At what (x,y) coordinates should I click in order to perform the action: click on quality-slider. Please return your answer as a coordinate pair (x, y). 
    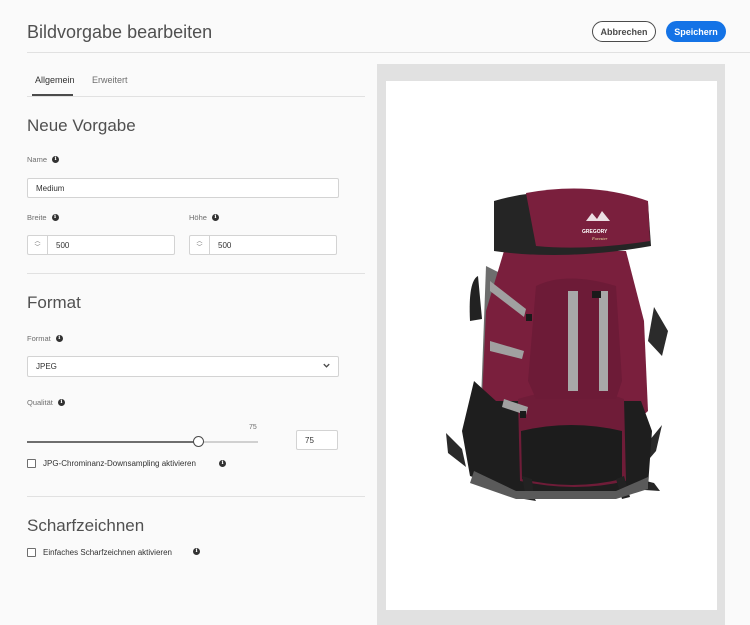
    Looking at the image, I should click on (142, 441).